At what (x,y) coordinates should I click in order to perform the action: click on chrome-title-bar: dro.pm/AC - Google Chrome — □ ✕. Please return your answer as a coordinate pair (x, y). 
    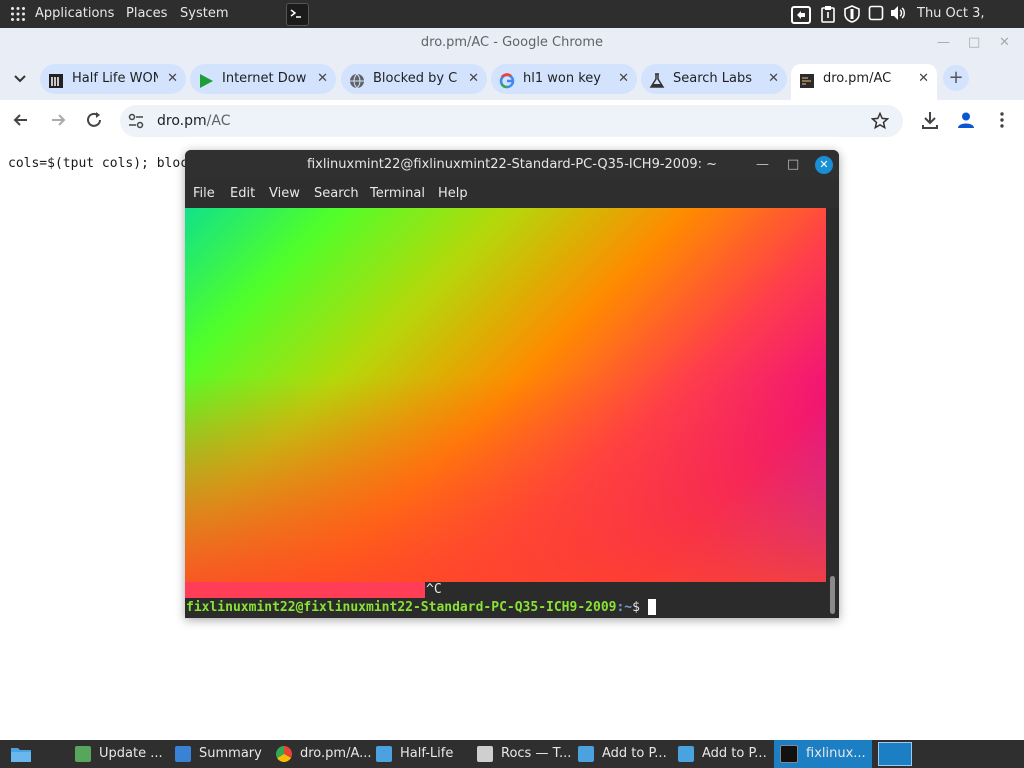
    Looking at the image, I should click on (512, 43).